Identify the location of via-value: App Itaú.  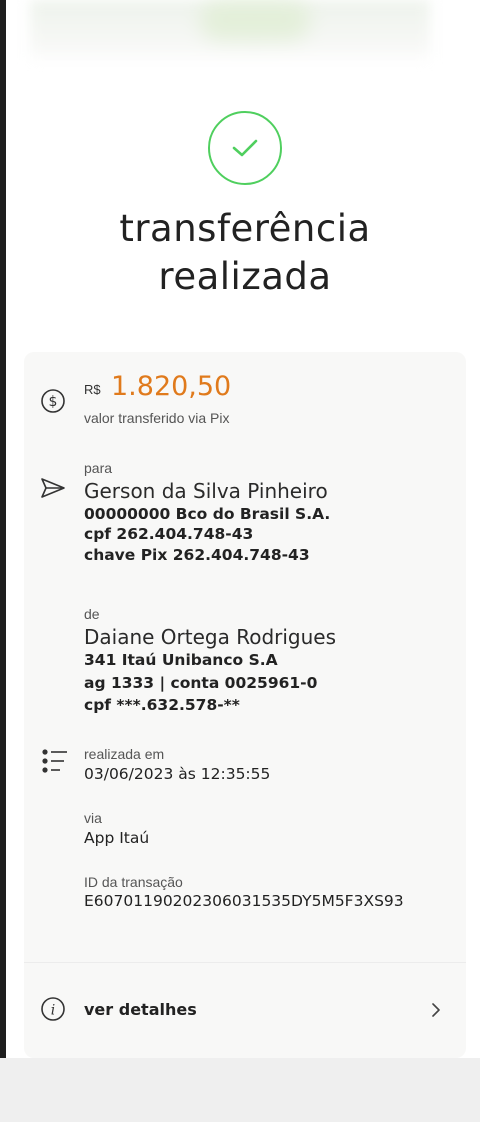
(117, 838).